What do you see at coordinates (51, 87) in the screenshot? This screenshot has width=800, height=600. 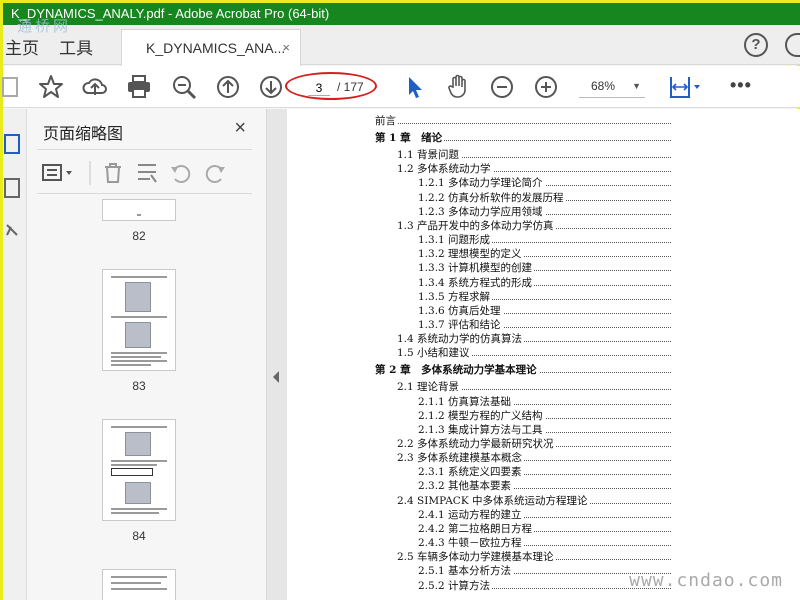 I see `bookmark-star-icon` at bounding box center [51, 87].